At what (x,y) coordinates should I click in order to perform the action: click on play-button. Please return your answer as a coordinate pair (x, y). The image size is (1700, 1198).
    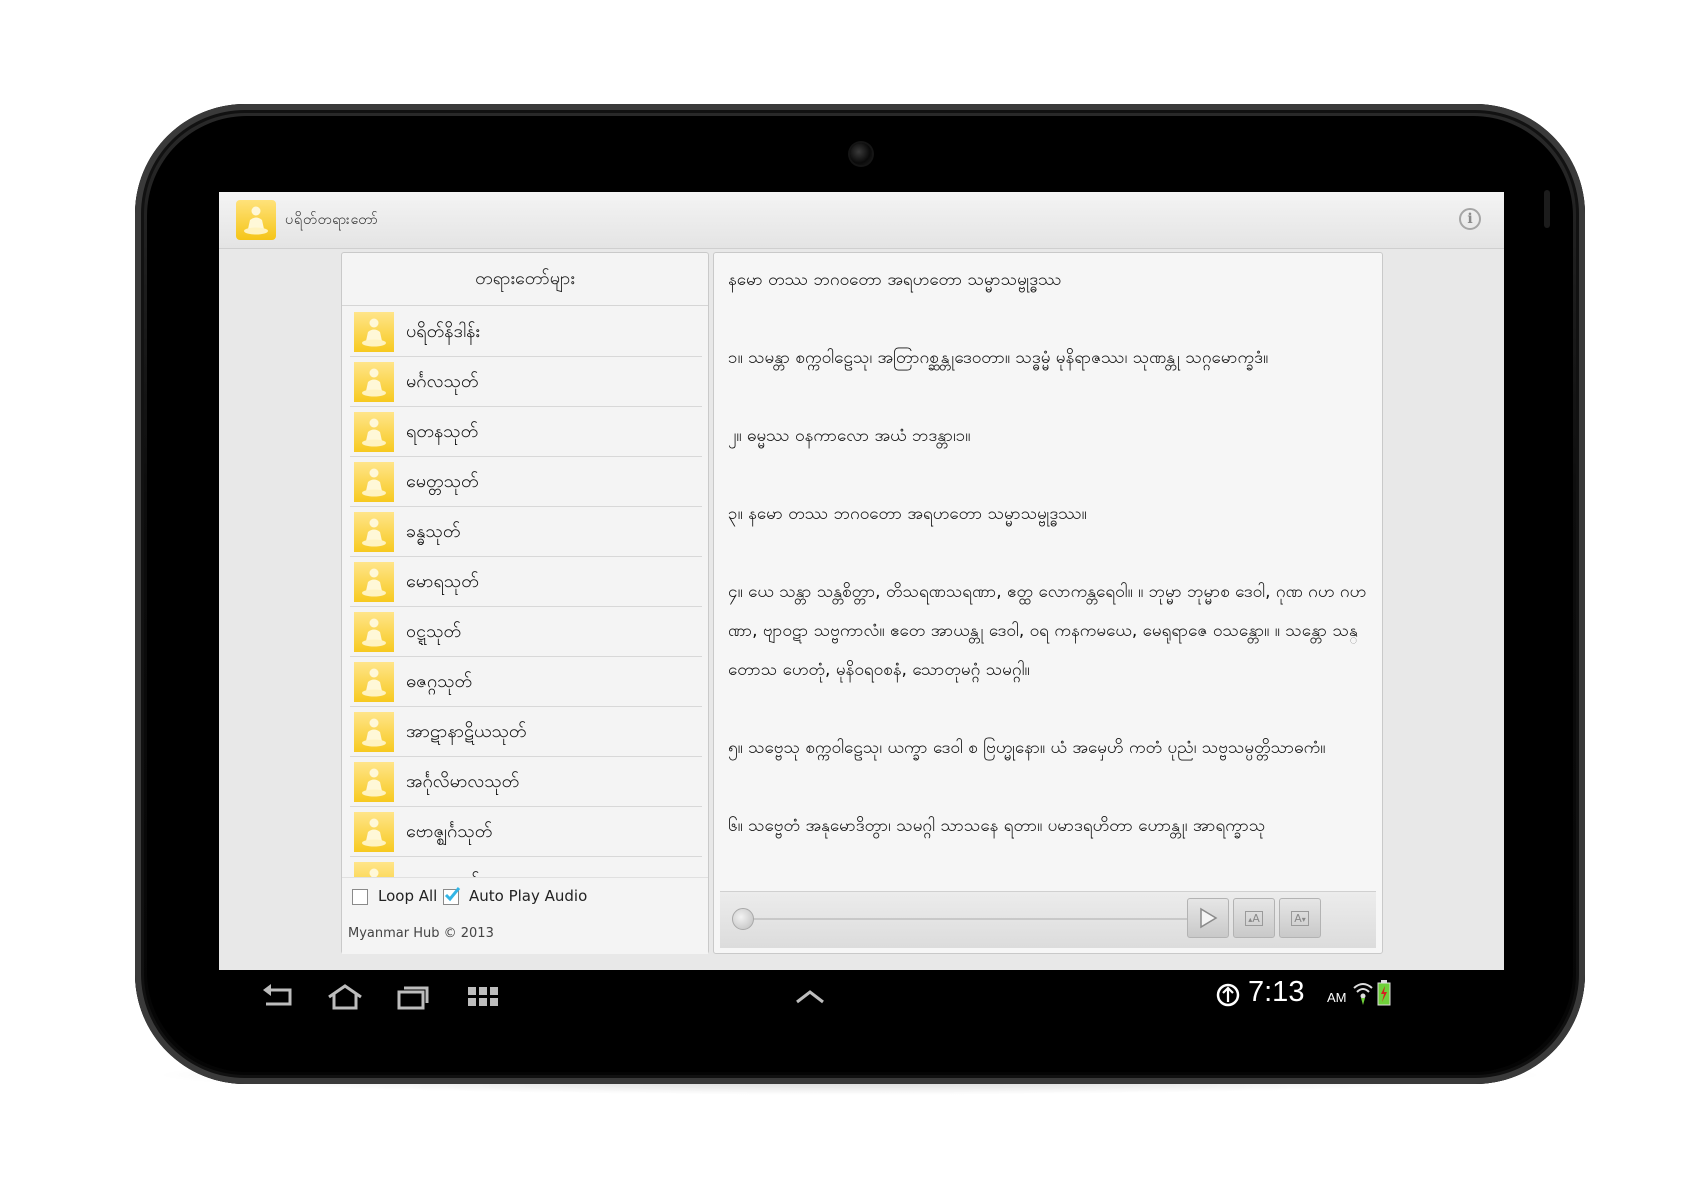
    Looking at the image, I should click on (1208, 918).